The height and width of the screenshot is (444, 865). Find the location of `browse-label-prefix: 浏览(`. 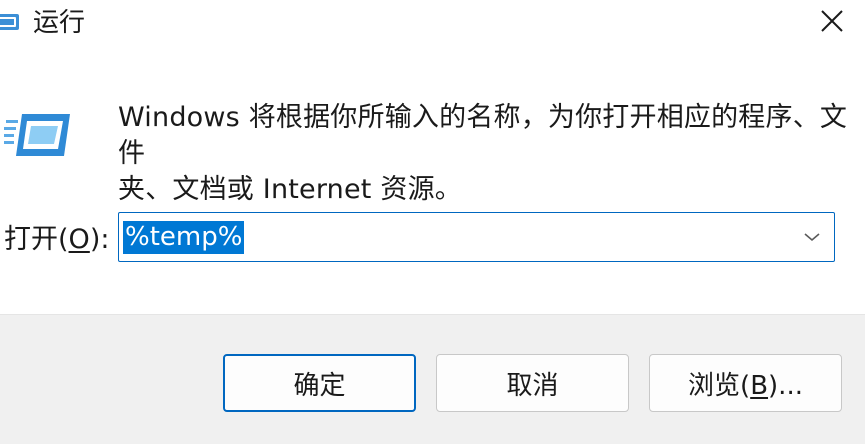

browse-label-prefix: 浏览( is located at coordinates (719, 385).